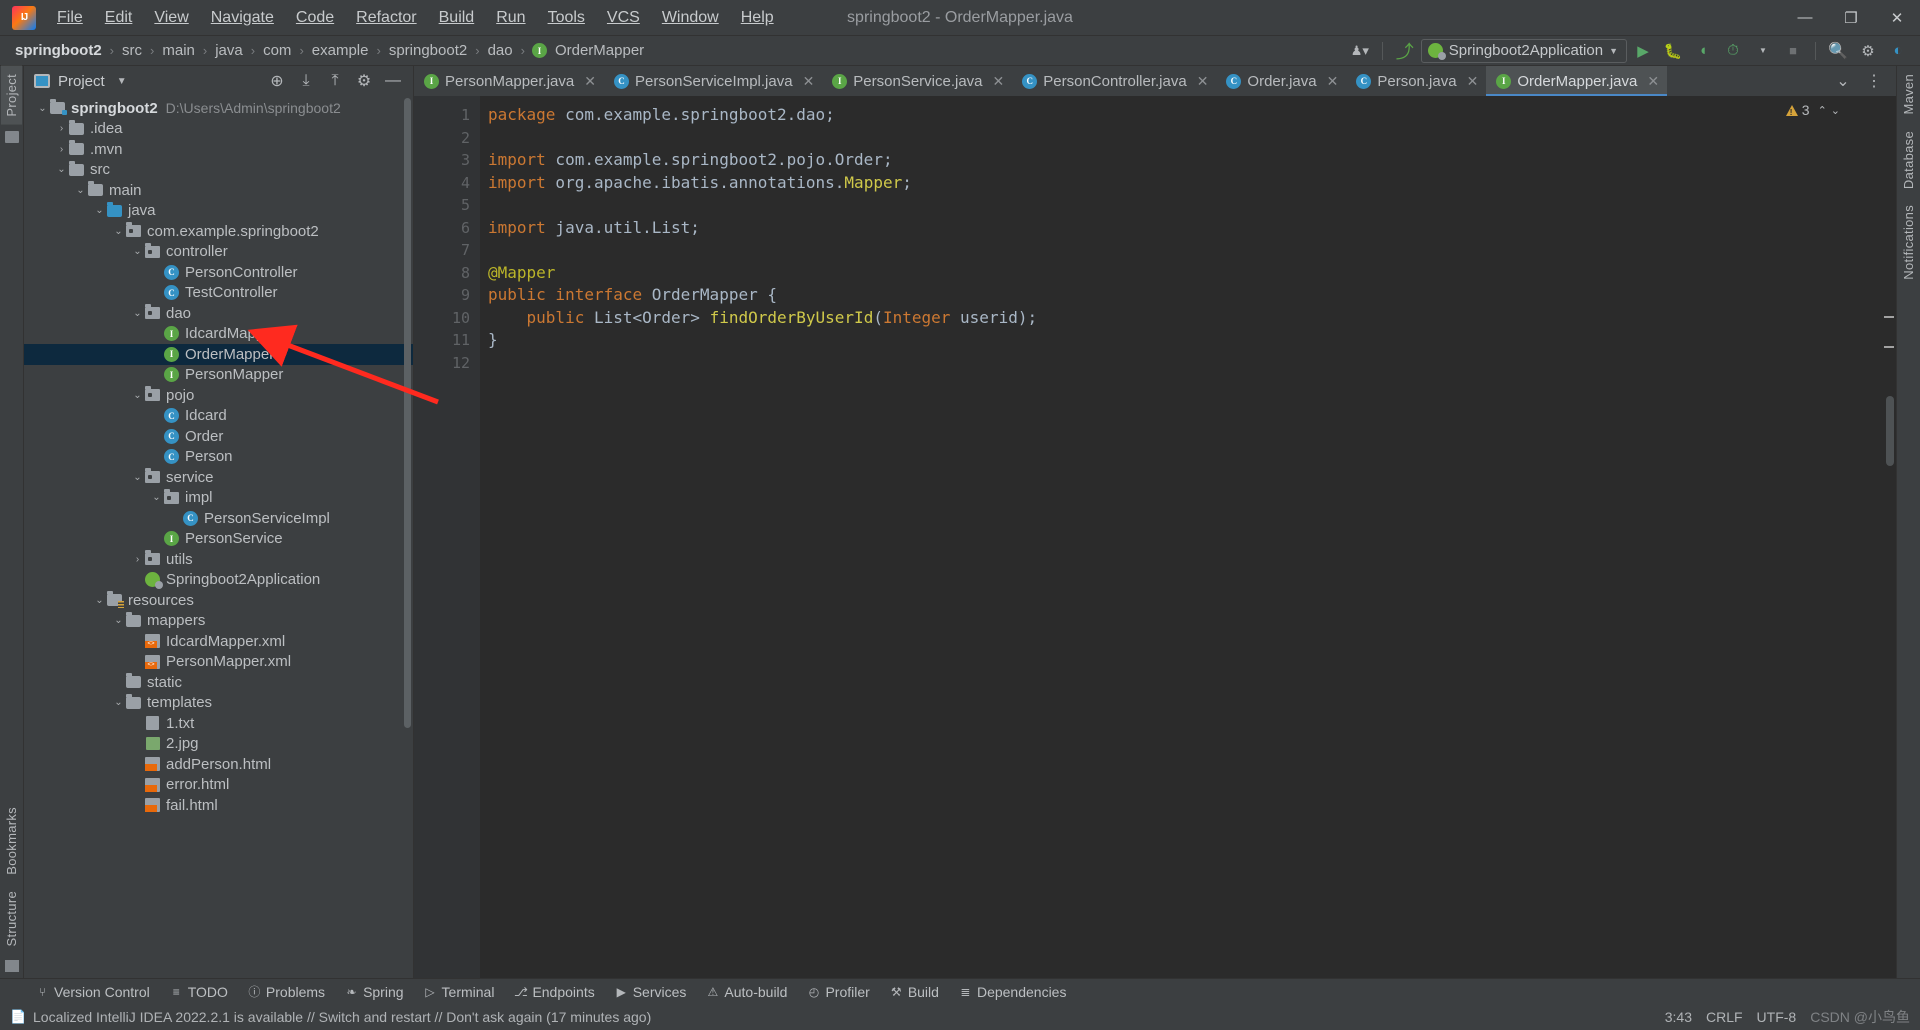  Describe the element at coordinates (218, 682) in the screenshot. I see `tree-node: ›static` at that location.